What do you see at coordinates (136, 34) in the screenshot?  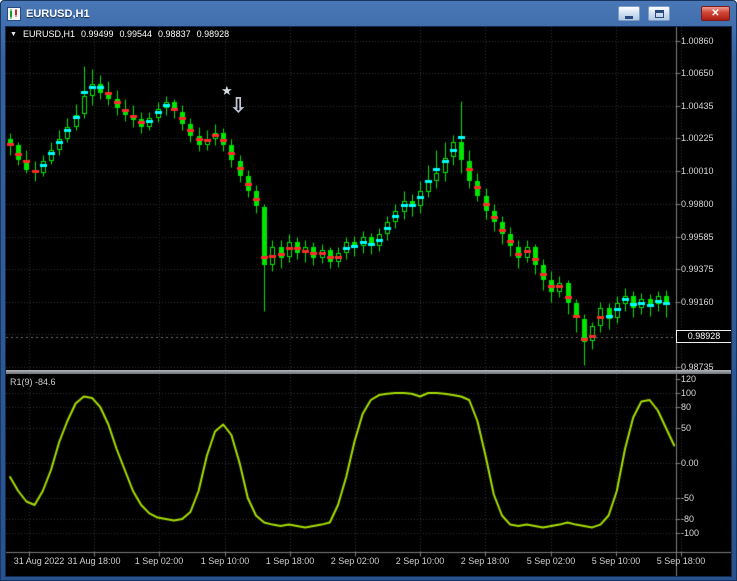 I see `high-value: 0.99544` at bounding box center [136, 34].